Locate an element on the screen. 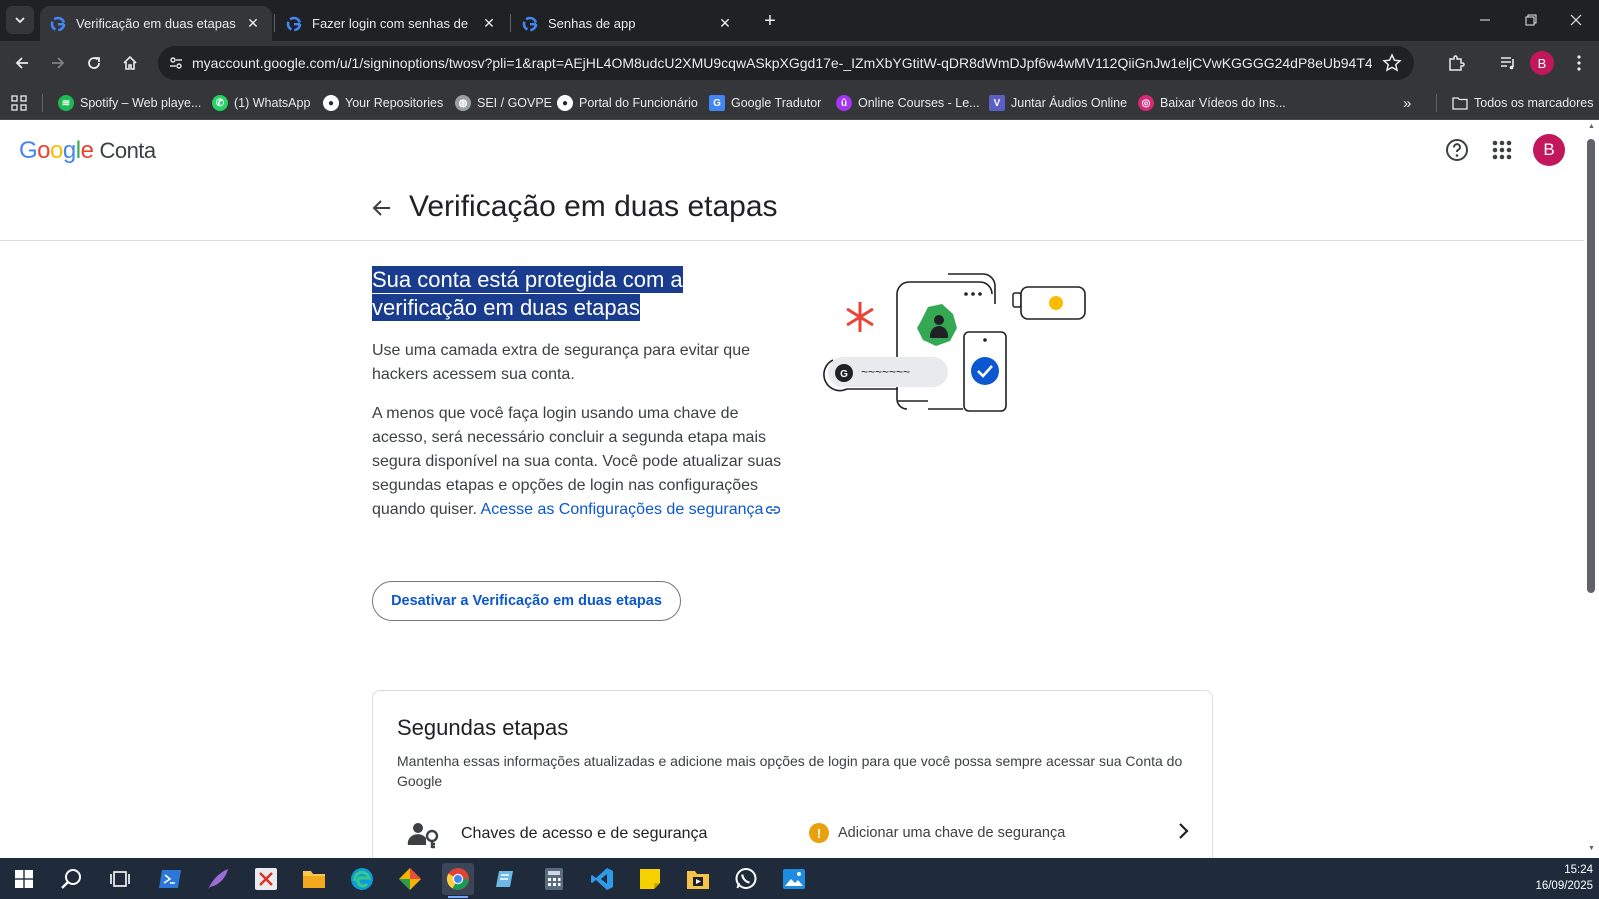  photos-icon is located at coordinates (794, 879).